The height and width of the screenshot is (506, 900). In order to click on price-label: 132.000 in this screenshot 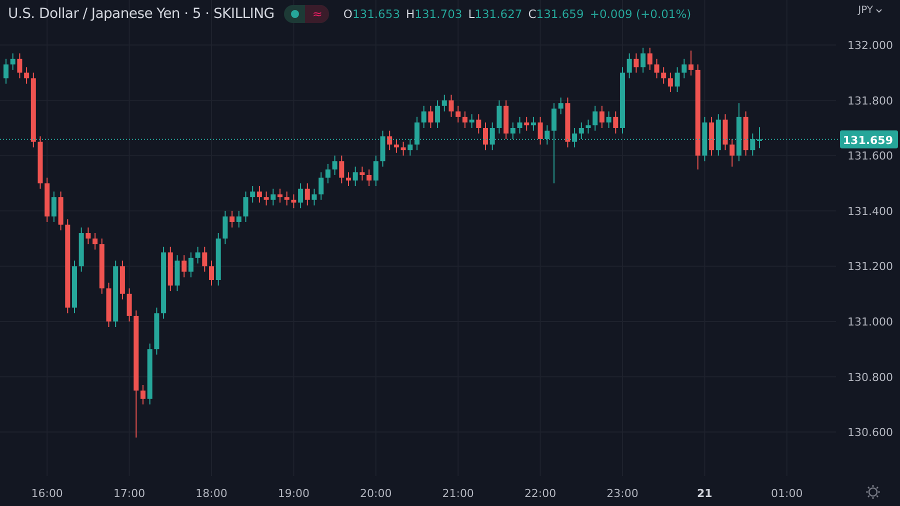, I will do `click(870, 45)`.